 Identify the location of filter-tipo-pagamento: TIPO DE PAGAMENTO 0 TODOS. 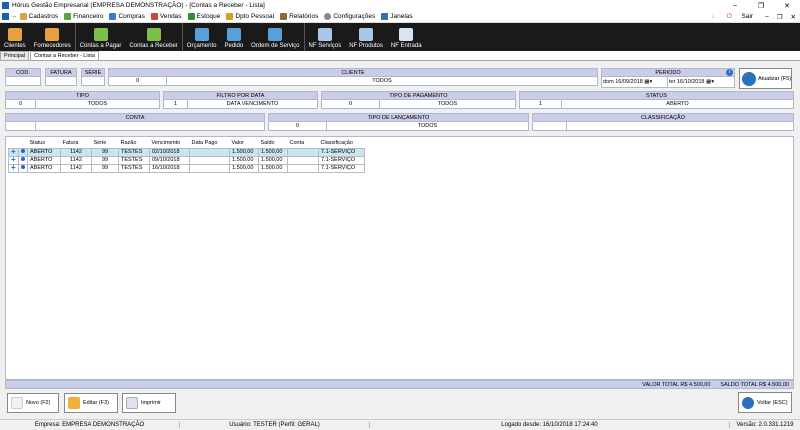
(418, 100).